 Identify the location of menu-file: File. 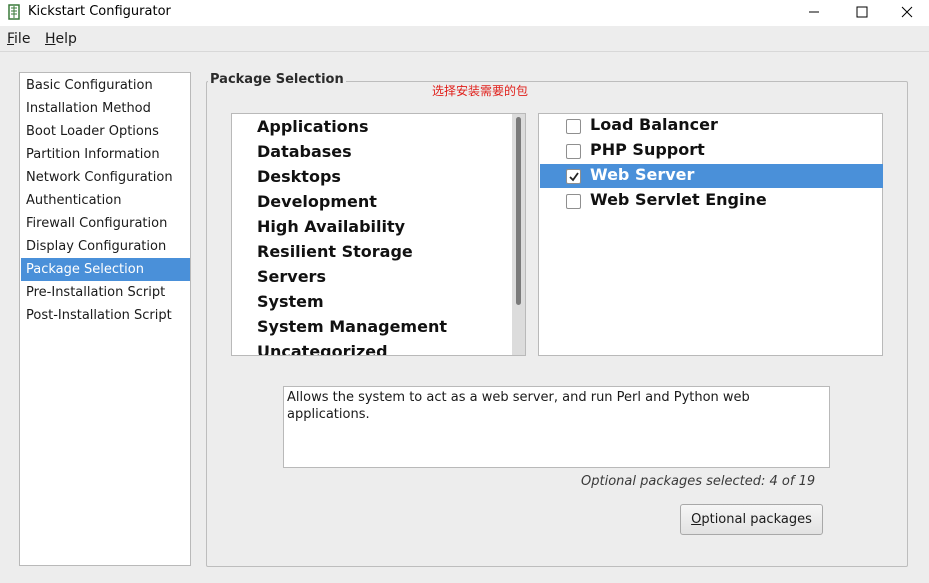
(18, 39).